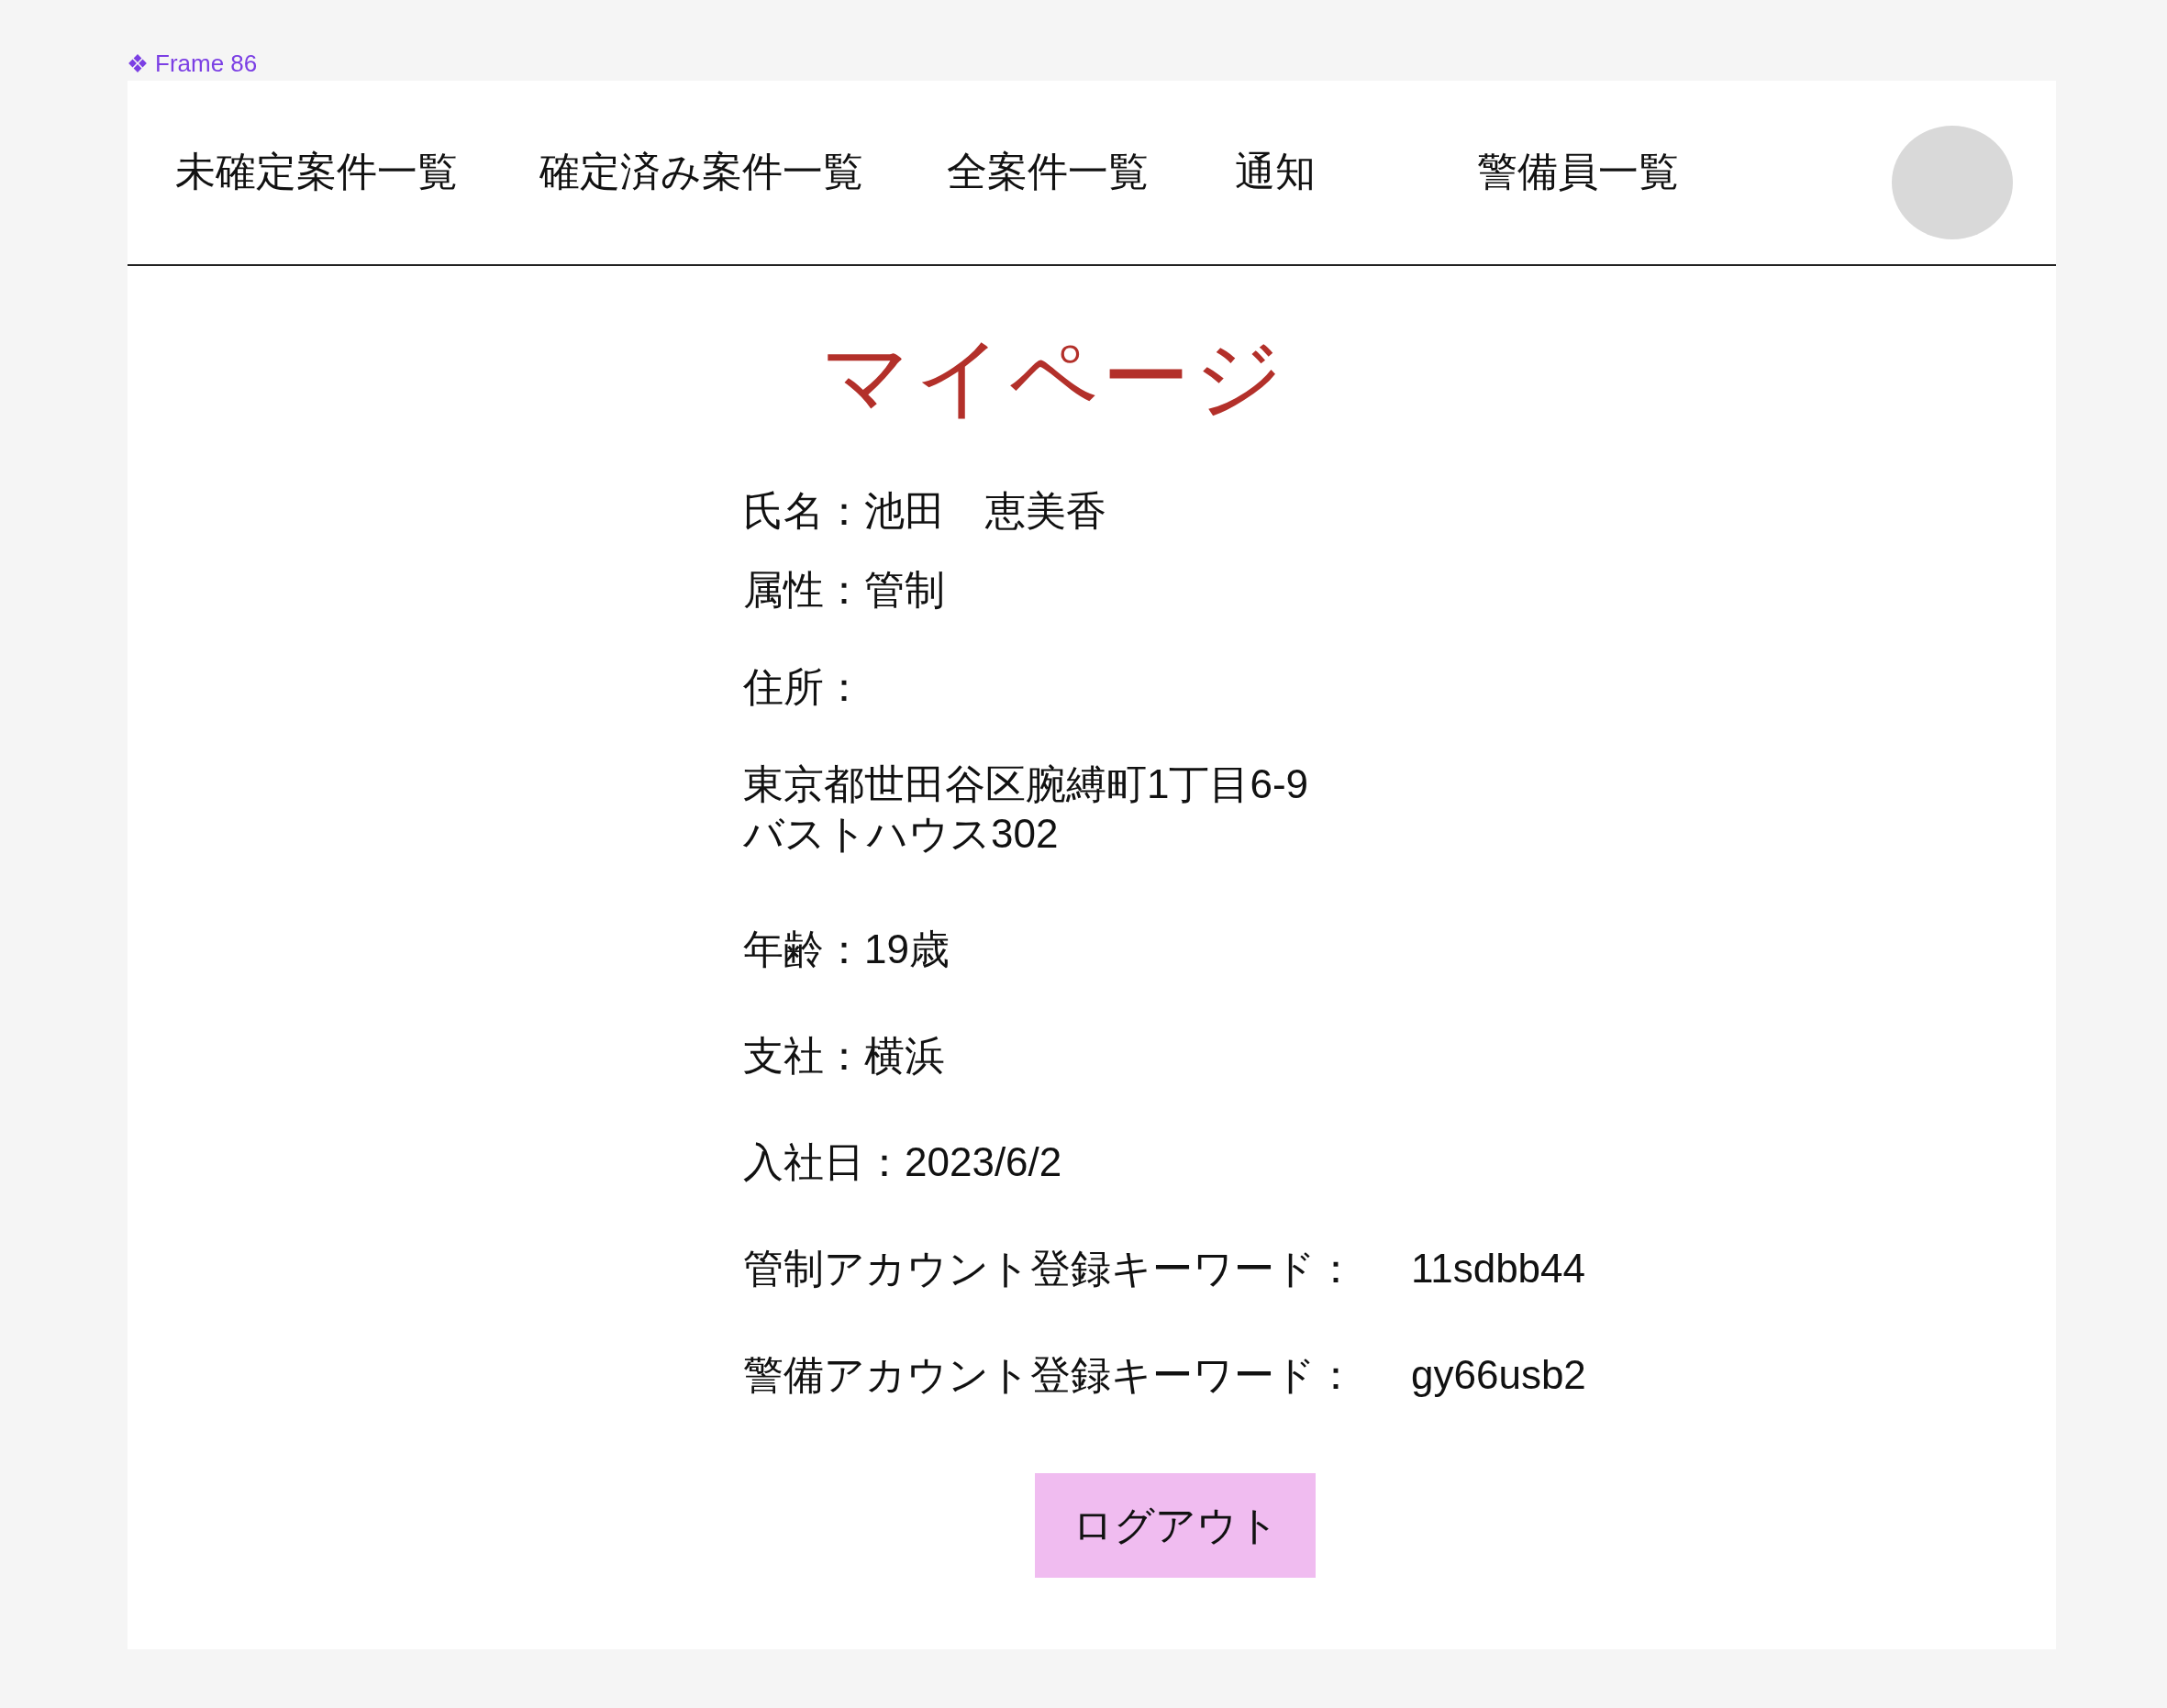 This screenshot has width=2167, height=1708. Describe the element at coordinates (1049, 1268) in the screenshot. I see `keyword-label: 管制アカウント登録キーワード：` at that location.